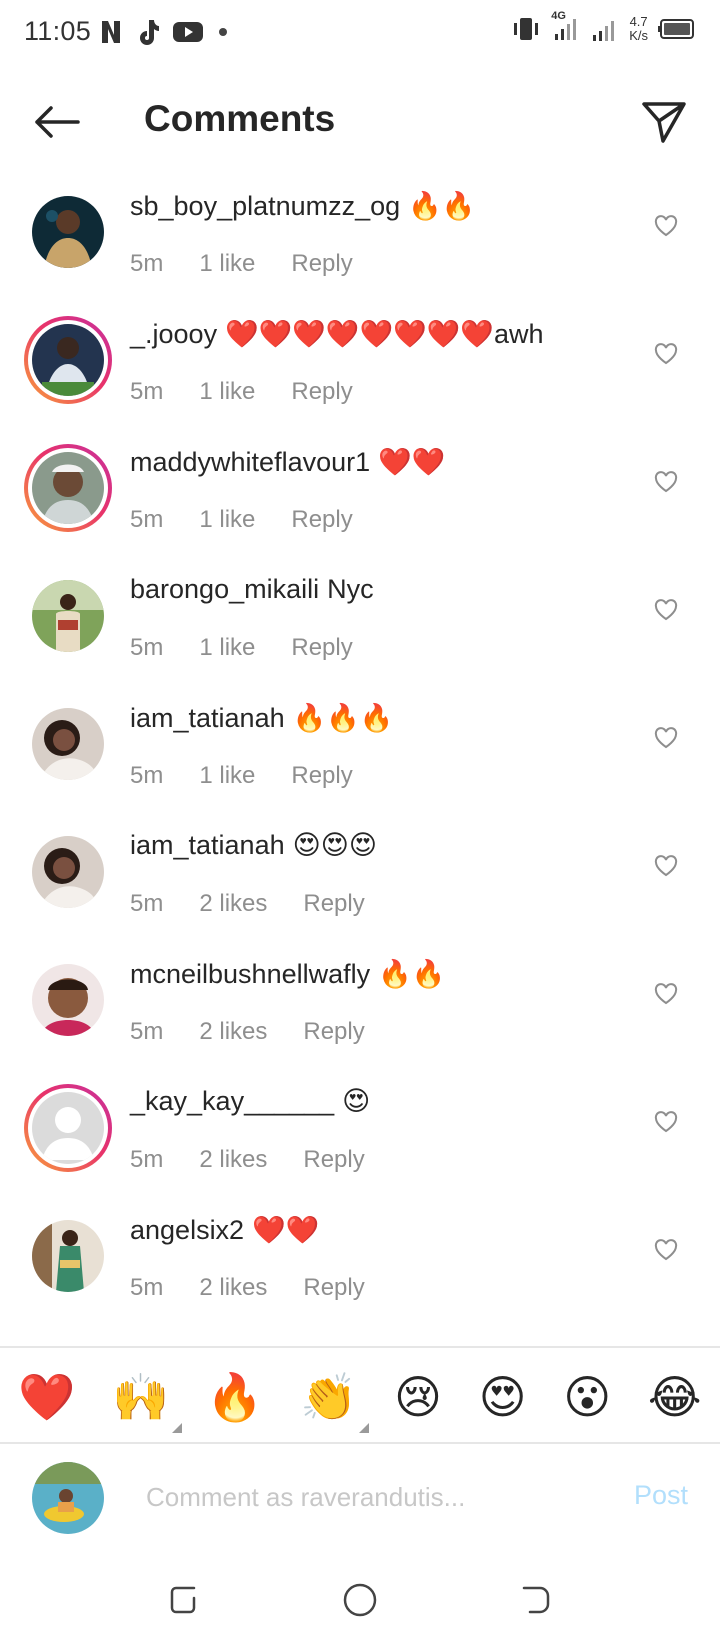 The image size is (720, 1640). I want to click on paper-plane-icon, so click(664, 122).